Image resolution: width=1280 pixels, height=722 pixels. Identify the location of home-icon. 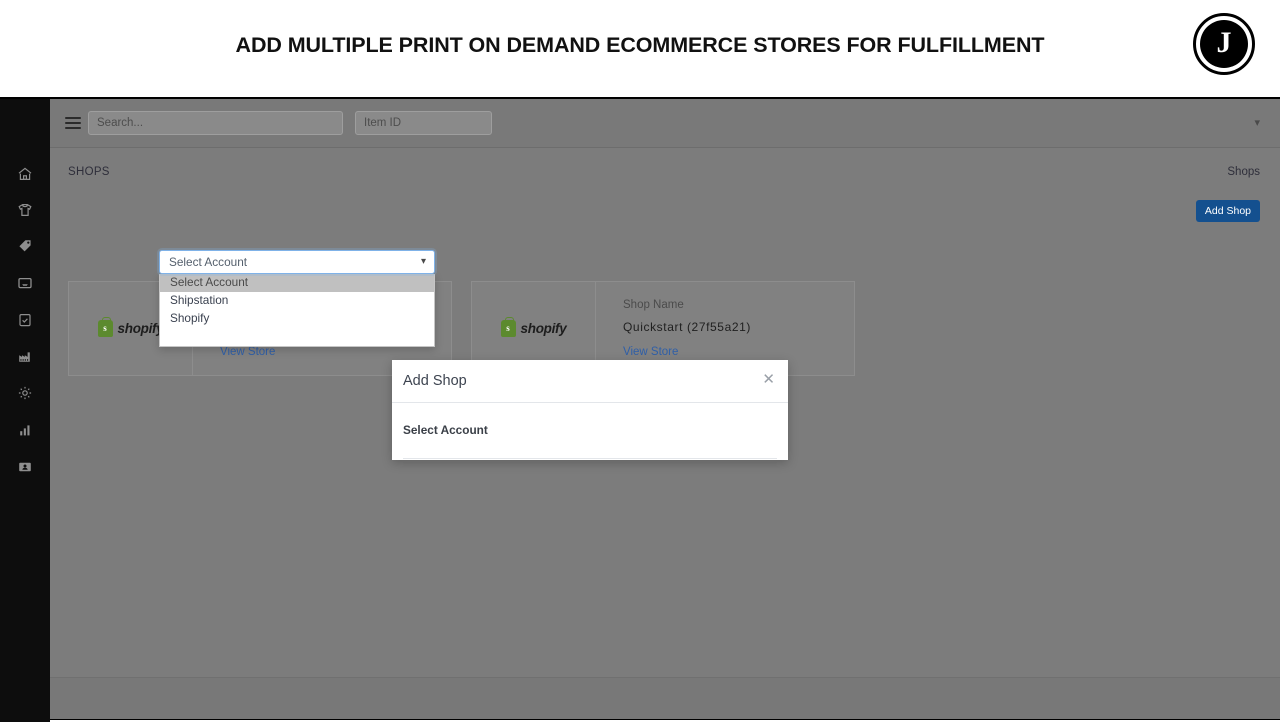
(25, 174).